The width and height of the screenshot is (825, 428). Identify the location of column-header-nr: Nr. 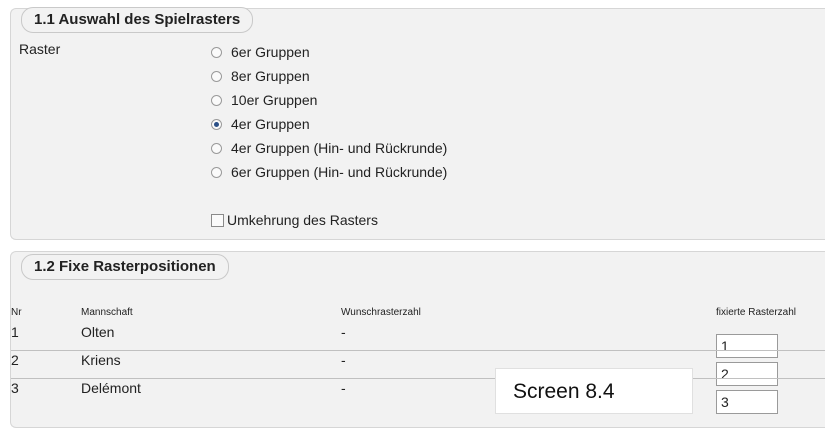
(16, 312).